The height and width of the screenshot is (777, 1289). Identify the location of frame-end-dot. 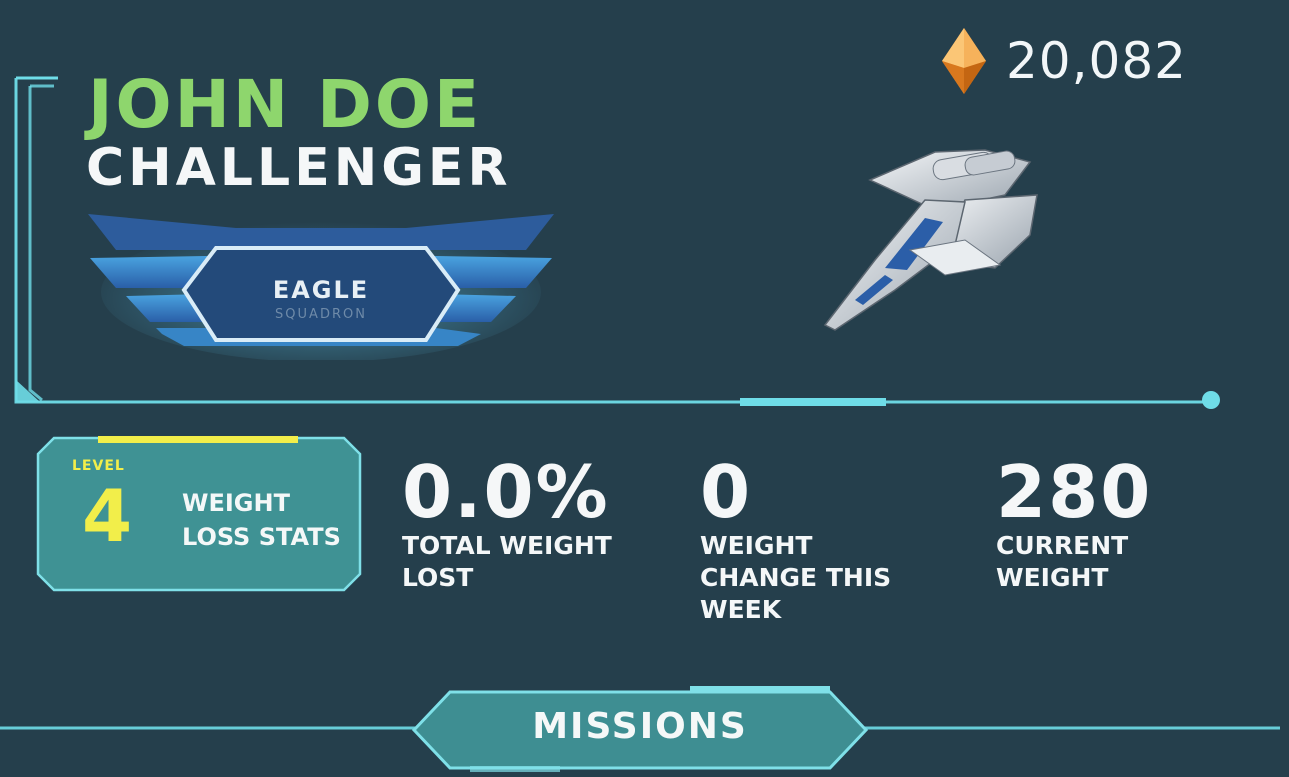
(1211, 400).